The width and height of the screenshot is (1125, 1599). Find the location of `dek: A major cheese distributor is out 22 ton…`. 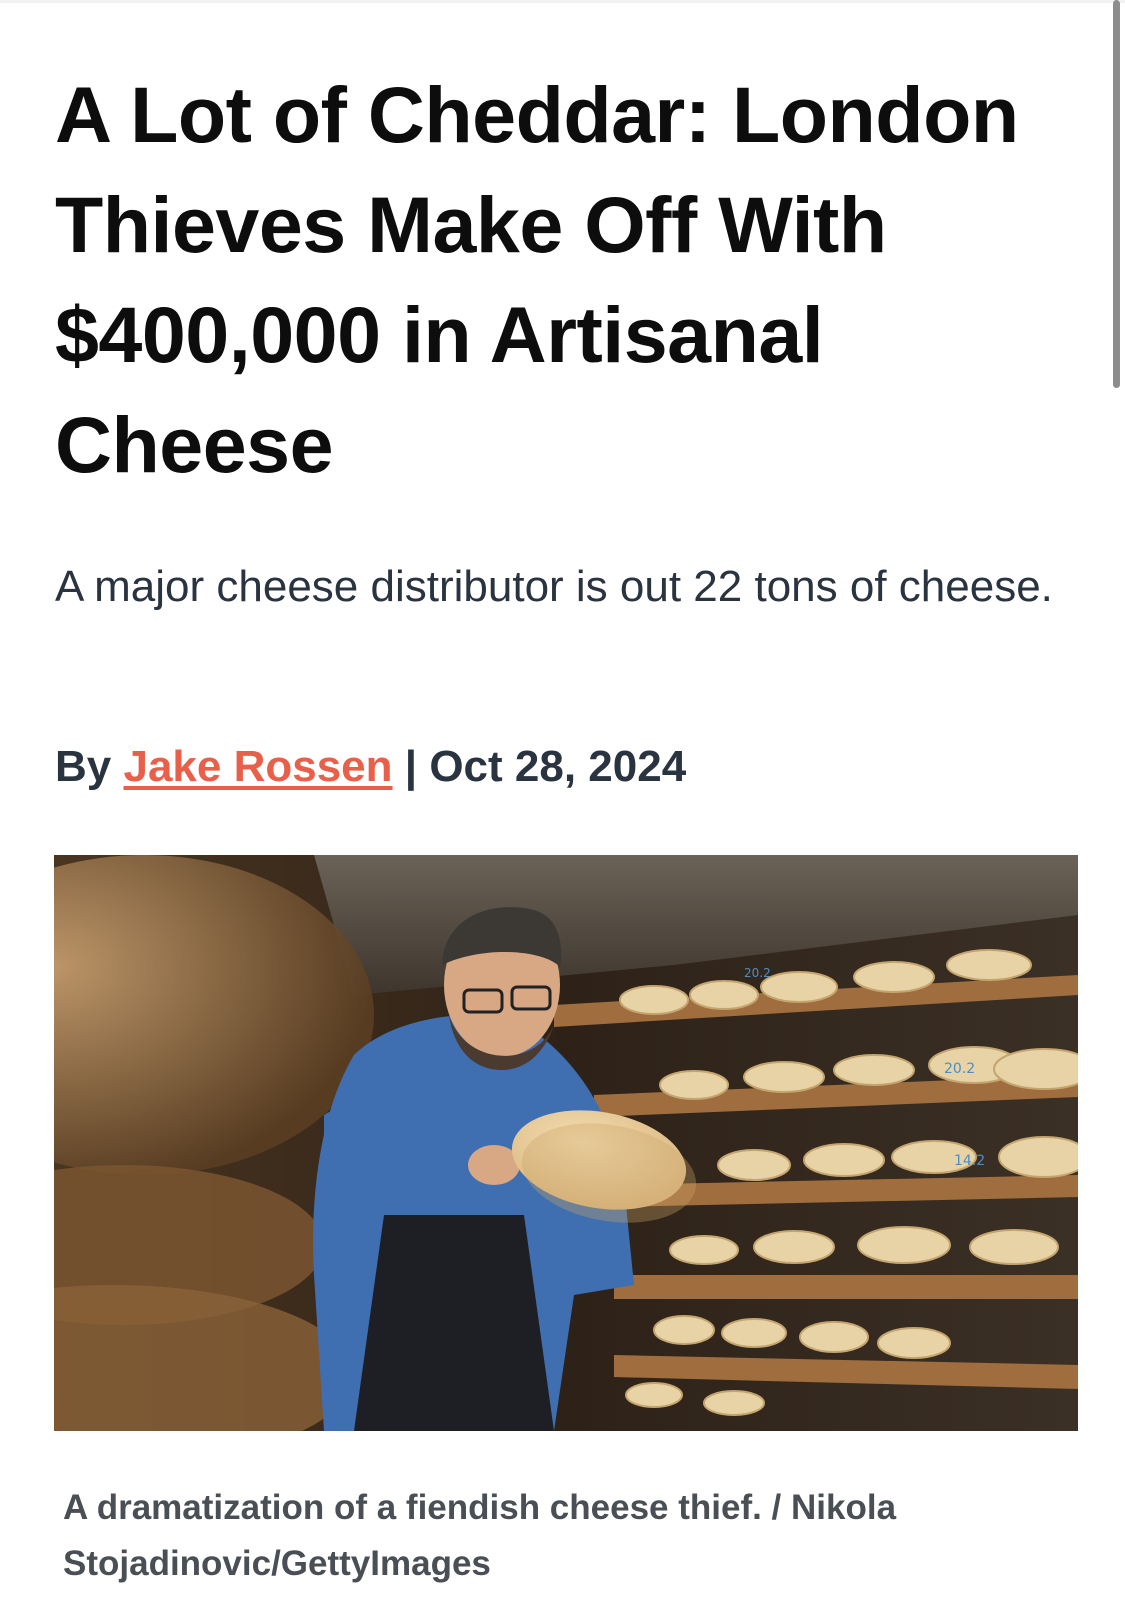

dek: A major cheese distributor is out 22 ton… is located at coordinates (554, 586).